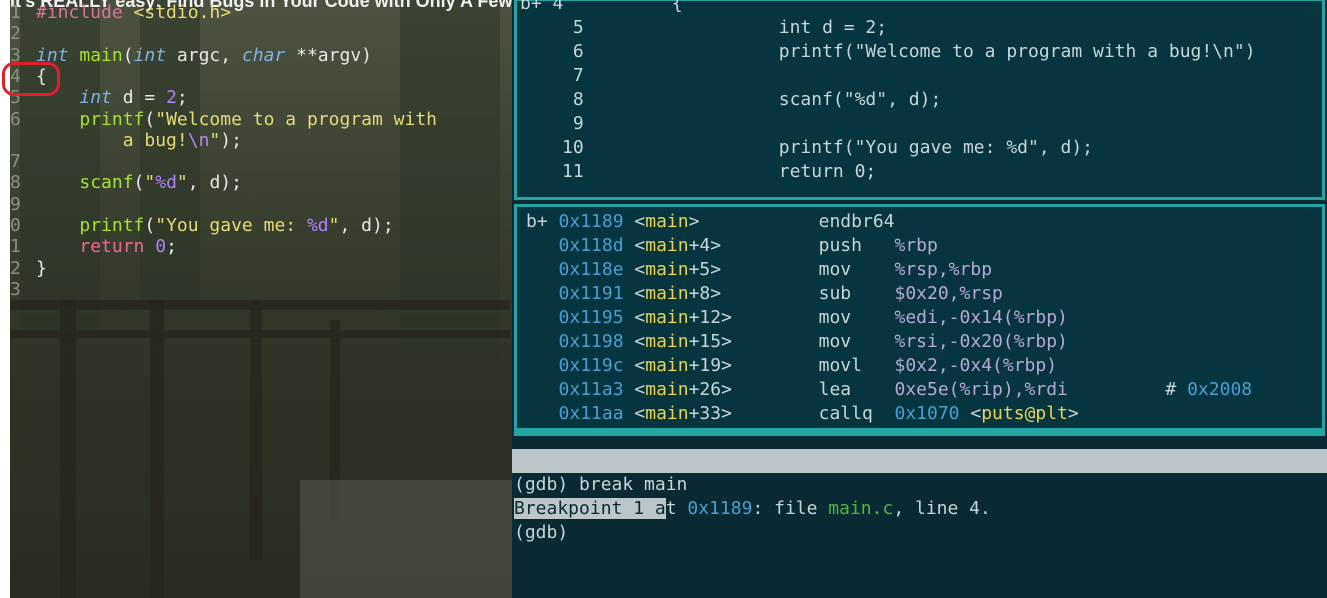 The height and width of the screenshot is (598, 1327). I want to click on editor-line: a bug!\n");, so click(182, 140).